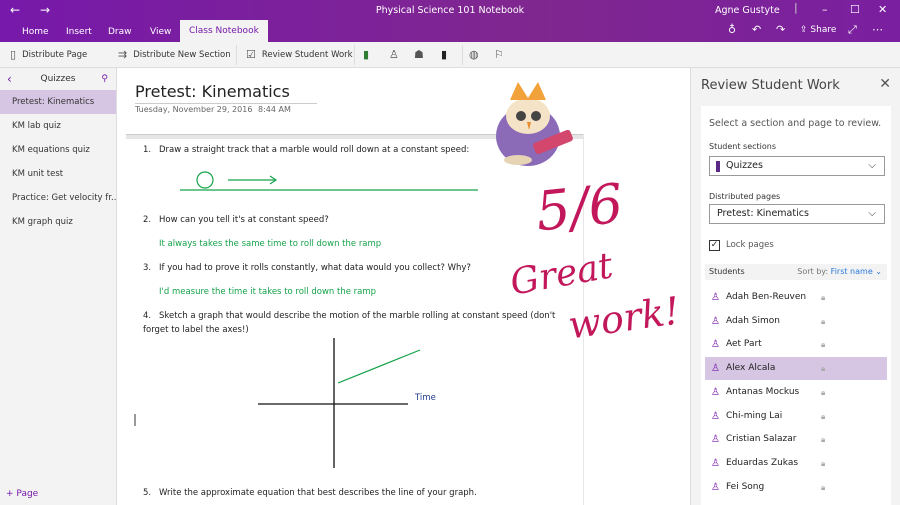 The width and height of the screenshot is (900, 505). Describe the element at coordinates (333, 403) in the screenshot. I see `graph-axes` at that location.